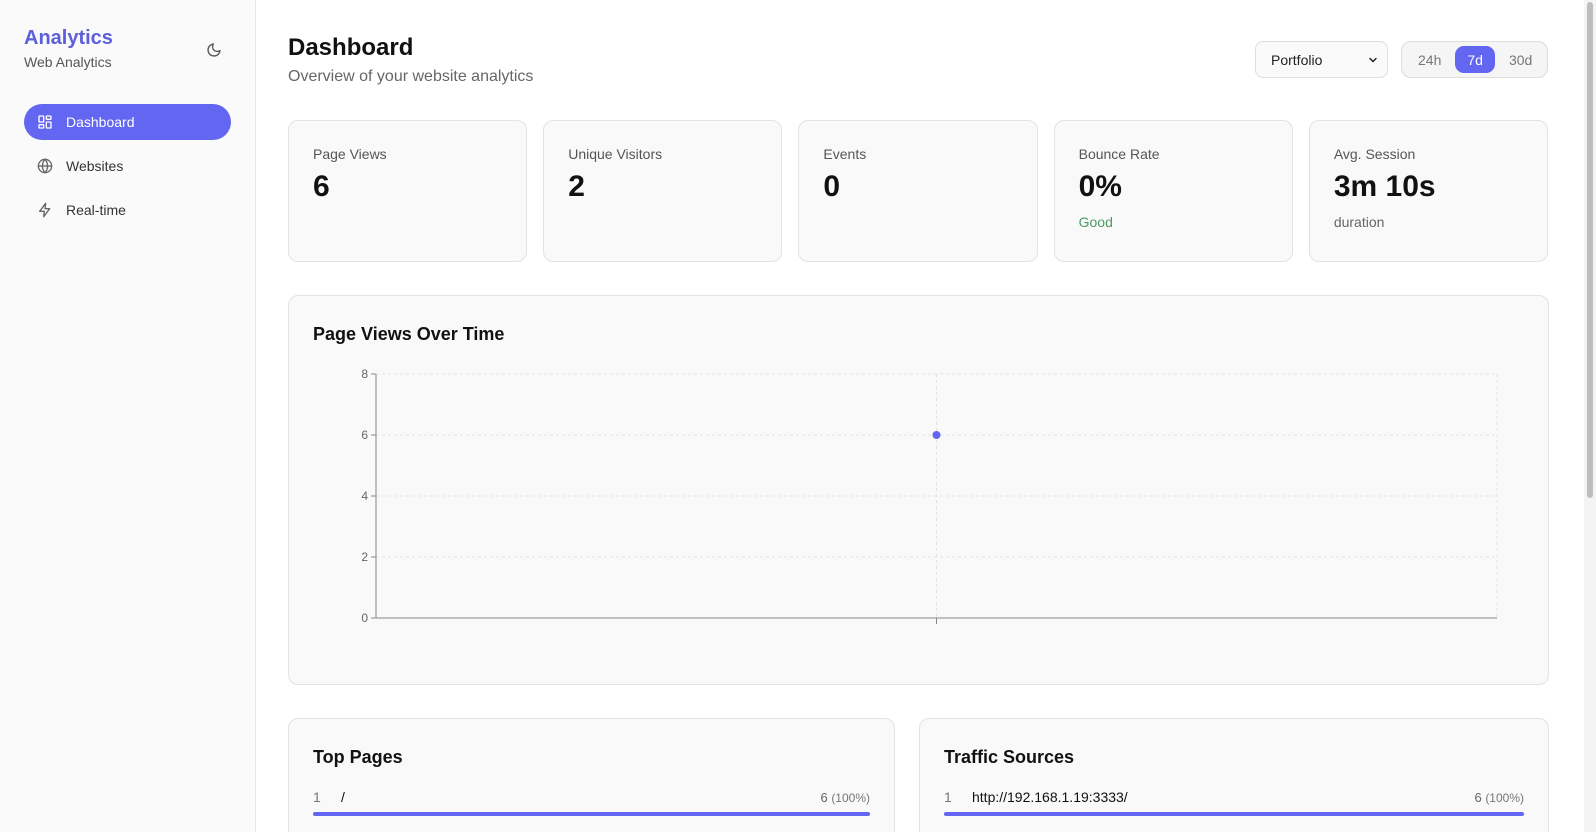 Image resolution: width=1596 pixels, height=832 pixels. I want to click on theme-toggle-button, so click(214, 50).